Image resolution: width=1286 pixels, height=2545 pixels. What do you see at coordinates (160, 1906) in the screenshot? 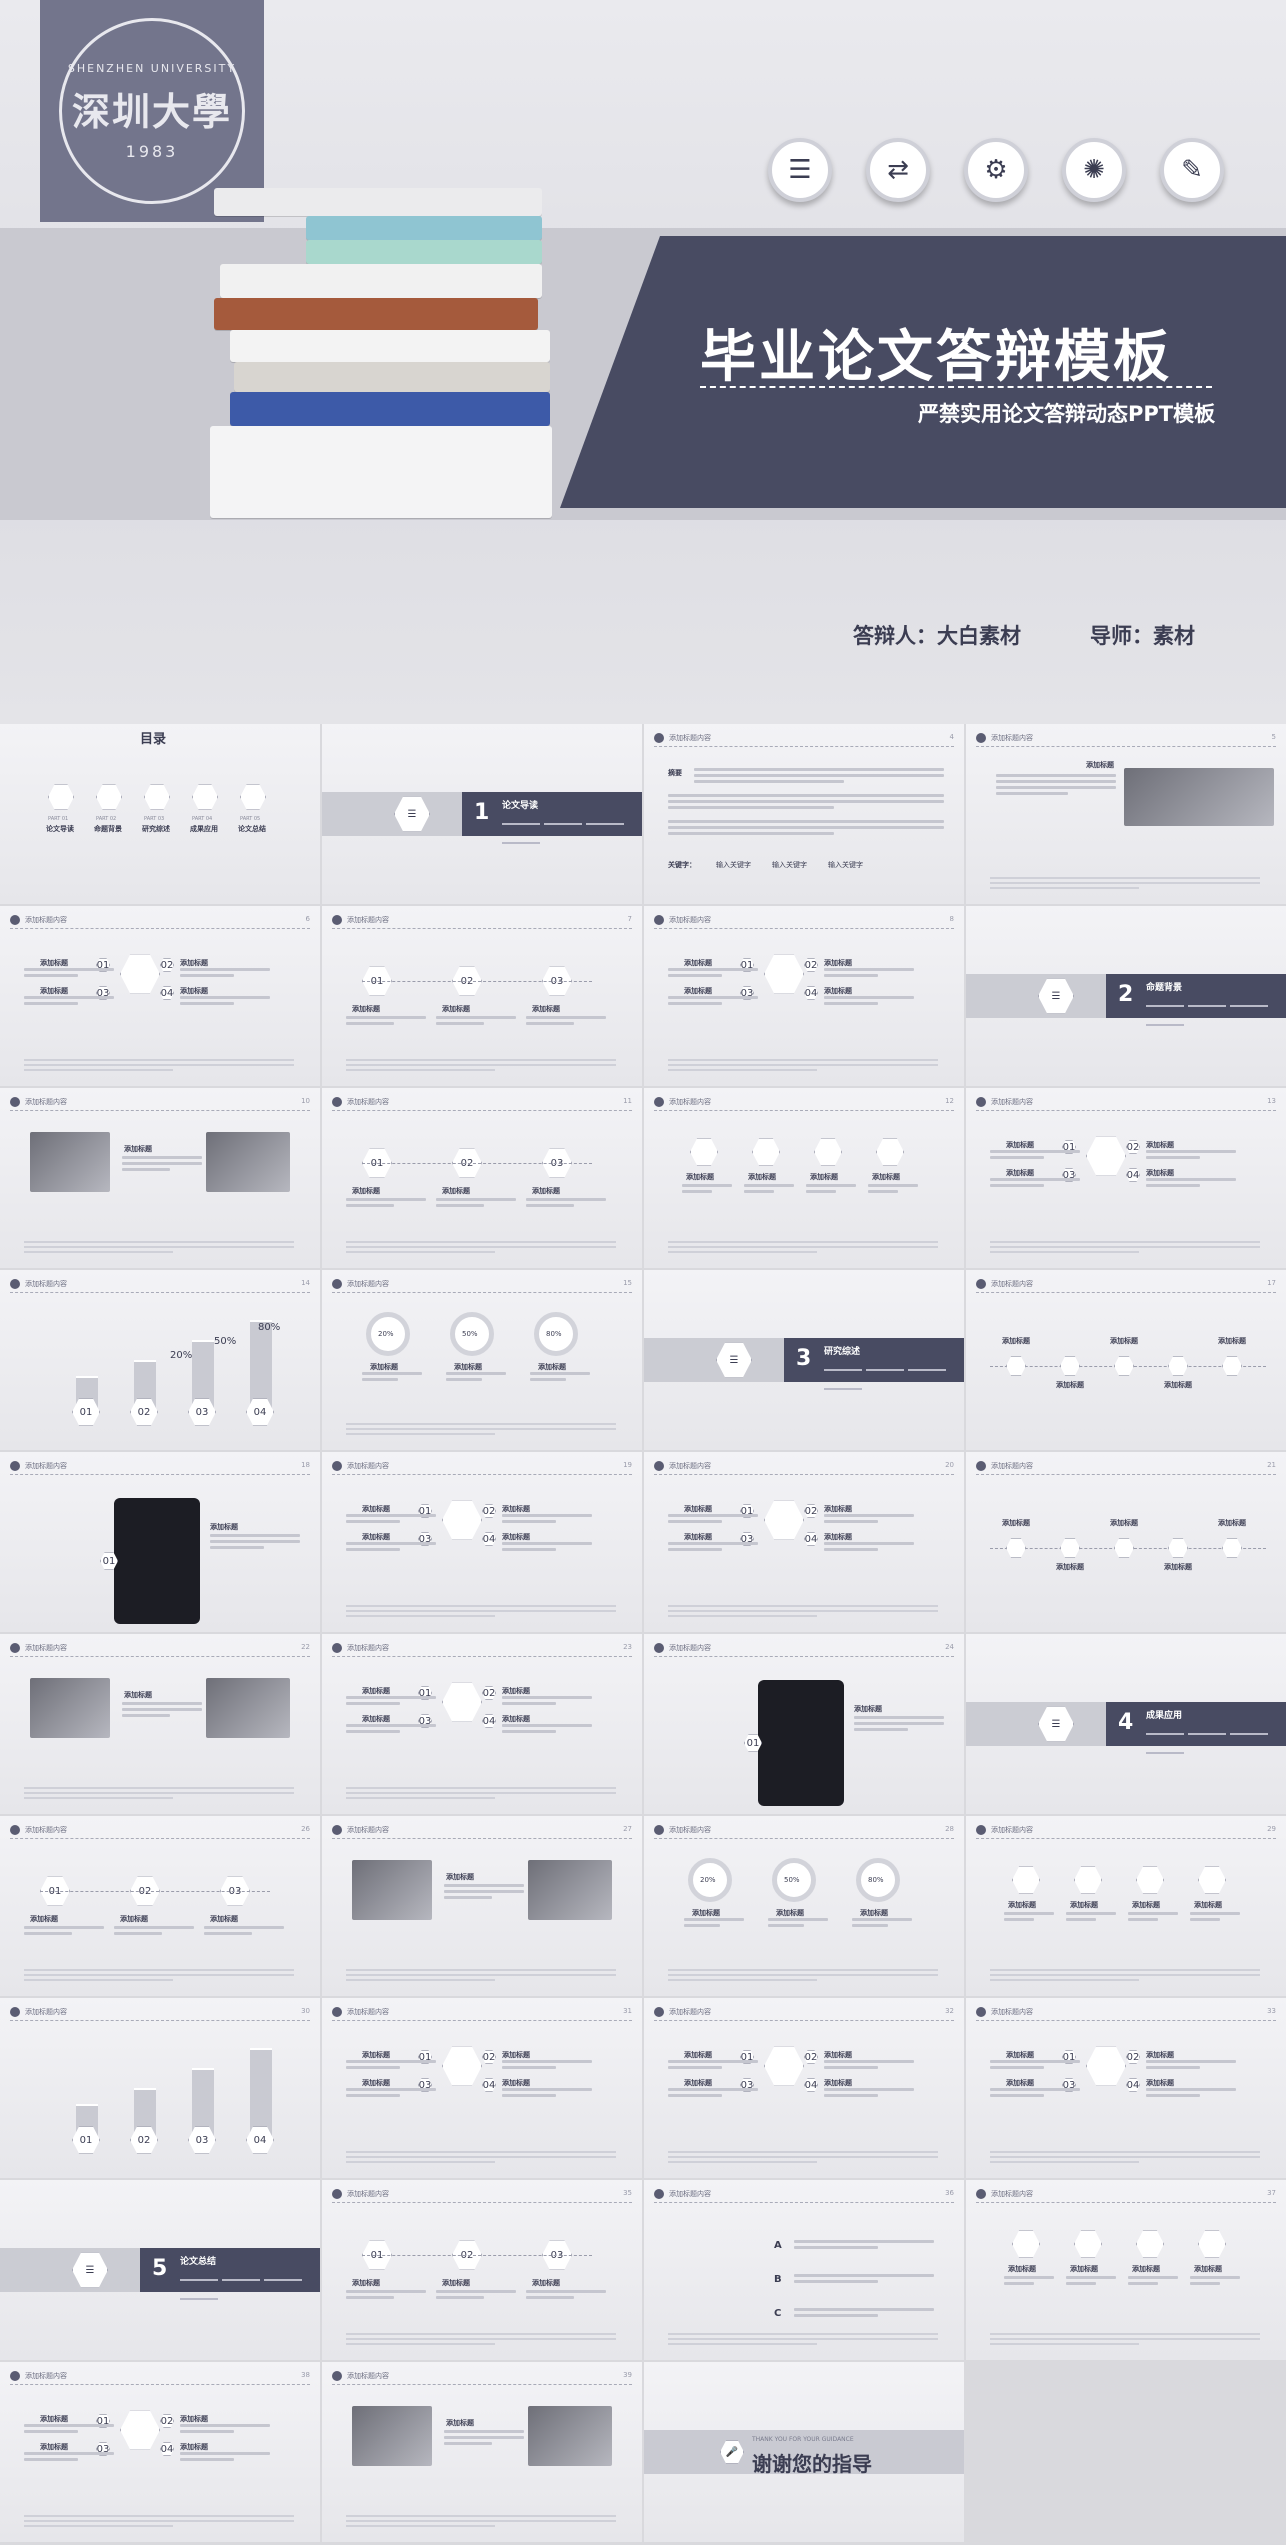
I see `slide-thumbnail: 添加标题内容 26 01 添加标题 02 添加标题 03 添加标题` at bounding box center [160, 1906].